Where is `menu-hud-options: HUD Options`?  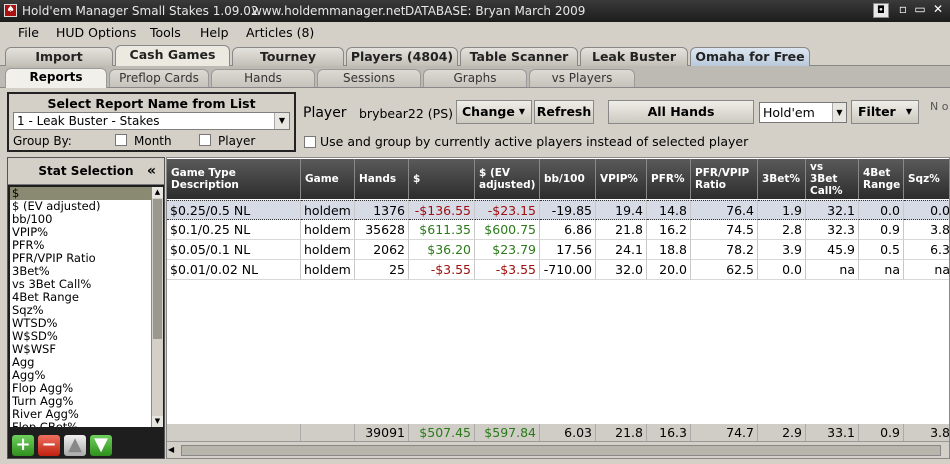
menu-hud-options: HUD Options is located at coordinates (96, 32).